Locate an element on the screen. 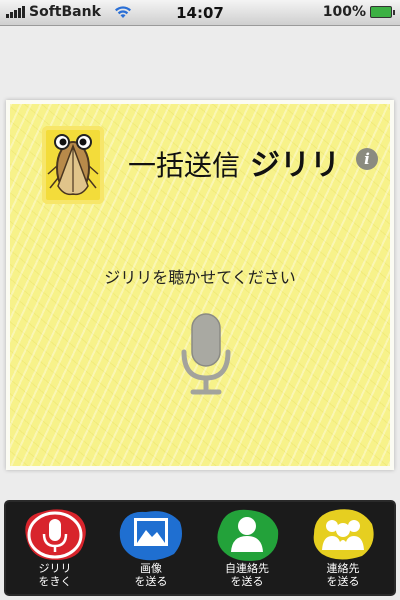 The width and height of the screenshot is (400, 600). listen-prompt: ジリリを聴かせてください is located at coordinates (200, 277).